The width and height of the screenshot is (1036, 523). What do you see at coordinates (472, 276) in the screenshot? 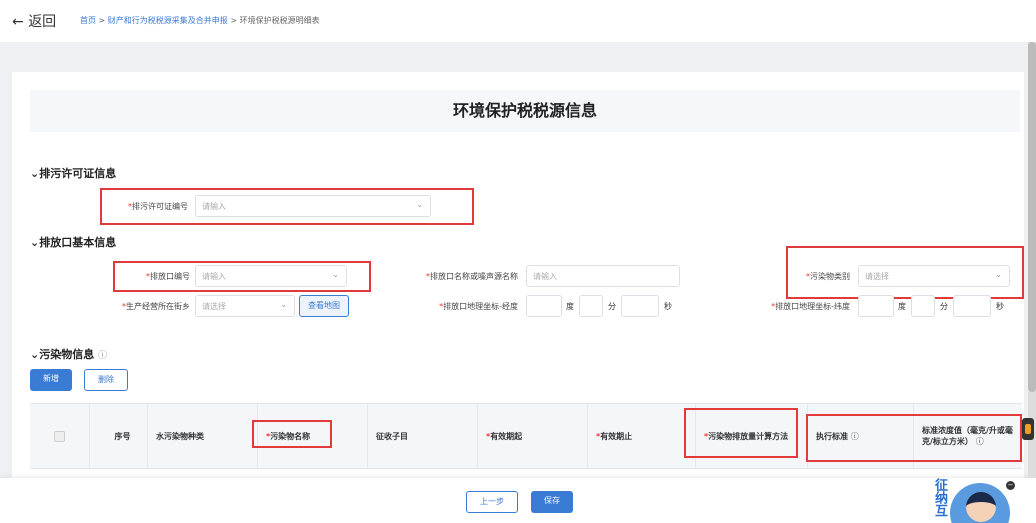
I see `outlet-name-label: *排放口名称或噪声源名称` at bounding box center [472, 276].